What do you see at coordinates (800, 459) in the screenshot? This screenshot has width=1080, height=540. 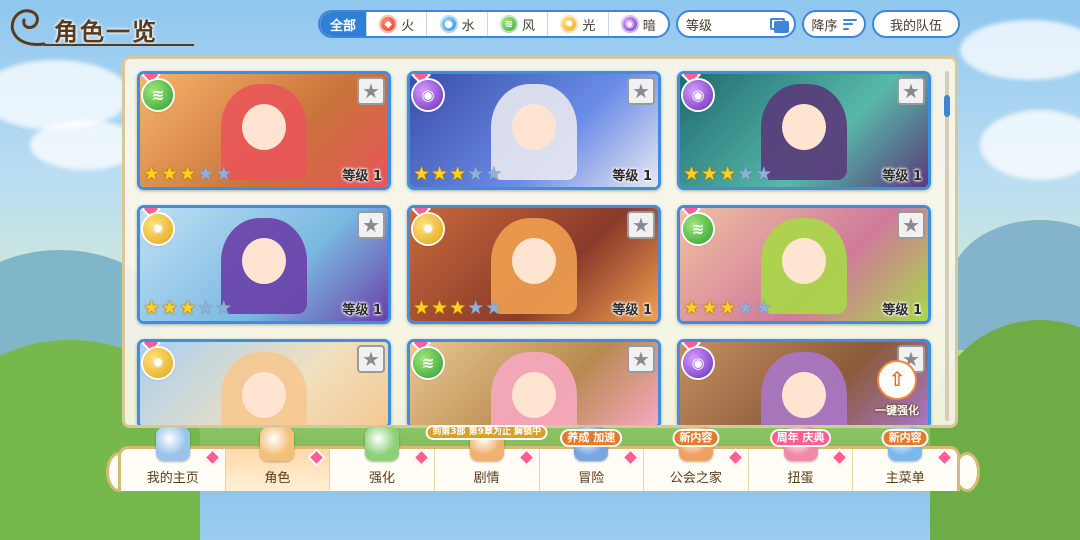 I see `nav-item-gacha: 周年 庆典 扭蛋` at bounding box center [800, 459].